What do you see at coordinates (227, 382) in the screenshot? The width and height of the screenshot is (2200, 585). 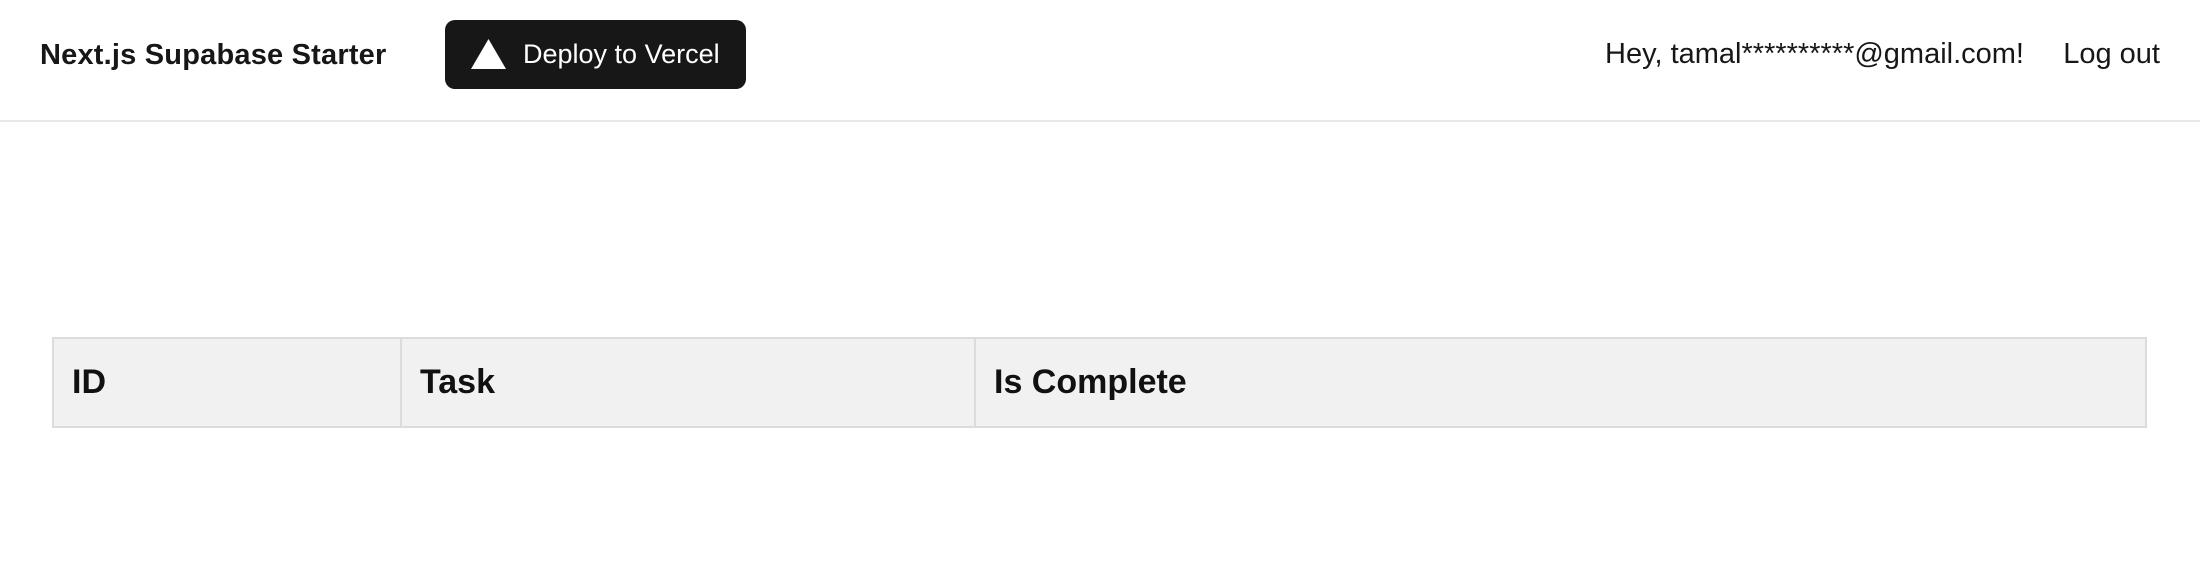 I see `column-header-id: ID` at bounding box center [227, 382].